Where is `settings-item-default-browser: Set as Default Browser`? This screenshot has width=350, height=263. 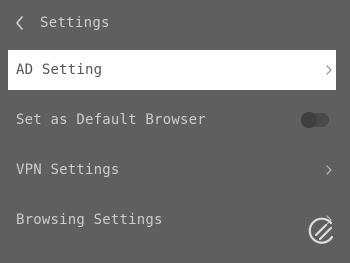
settings-item-default-browser: Set as Default Browser is located at coordinates (172, 120).